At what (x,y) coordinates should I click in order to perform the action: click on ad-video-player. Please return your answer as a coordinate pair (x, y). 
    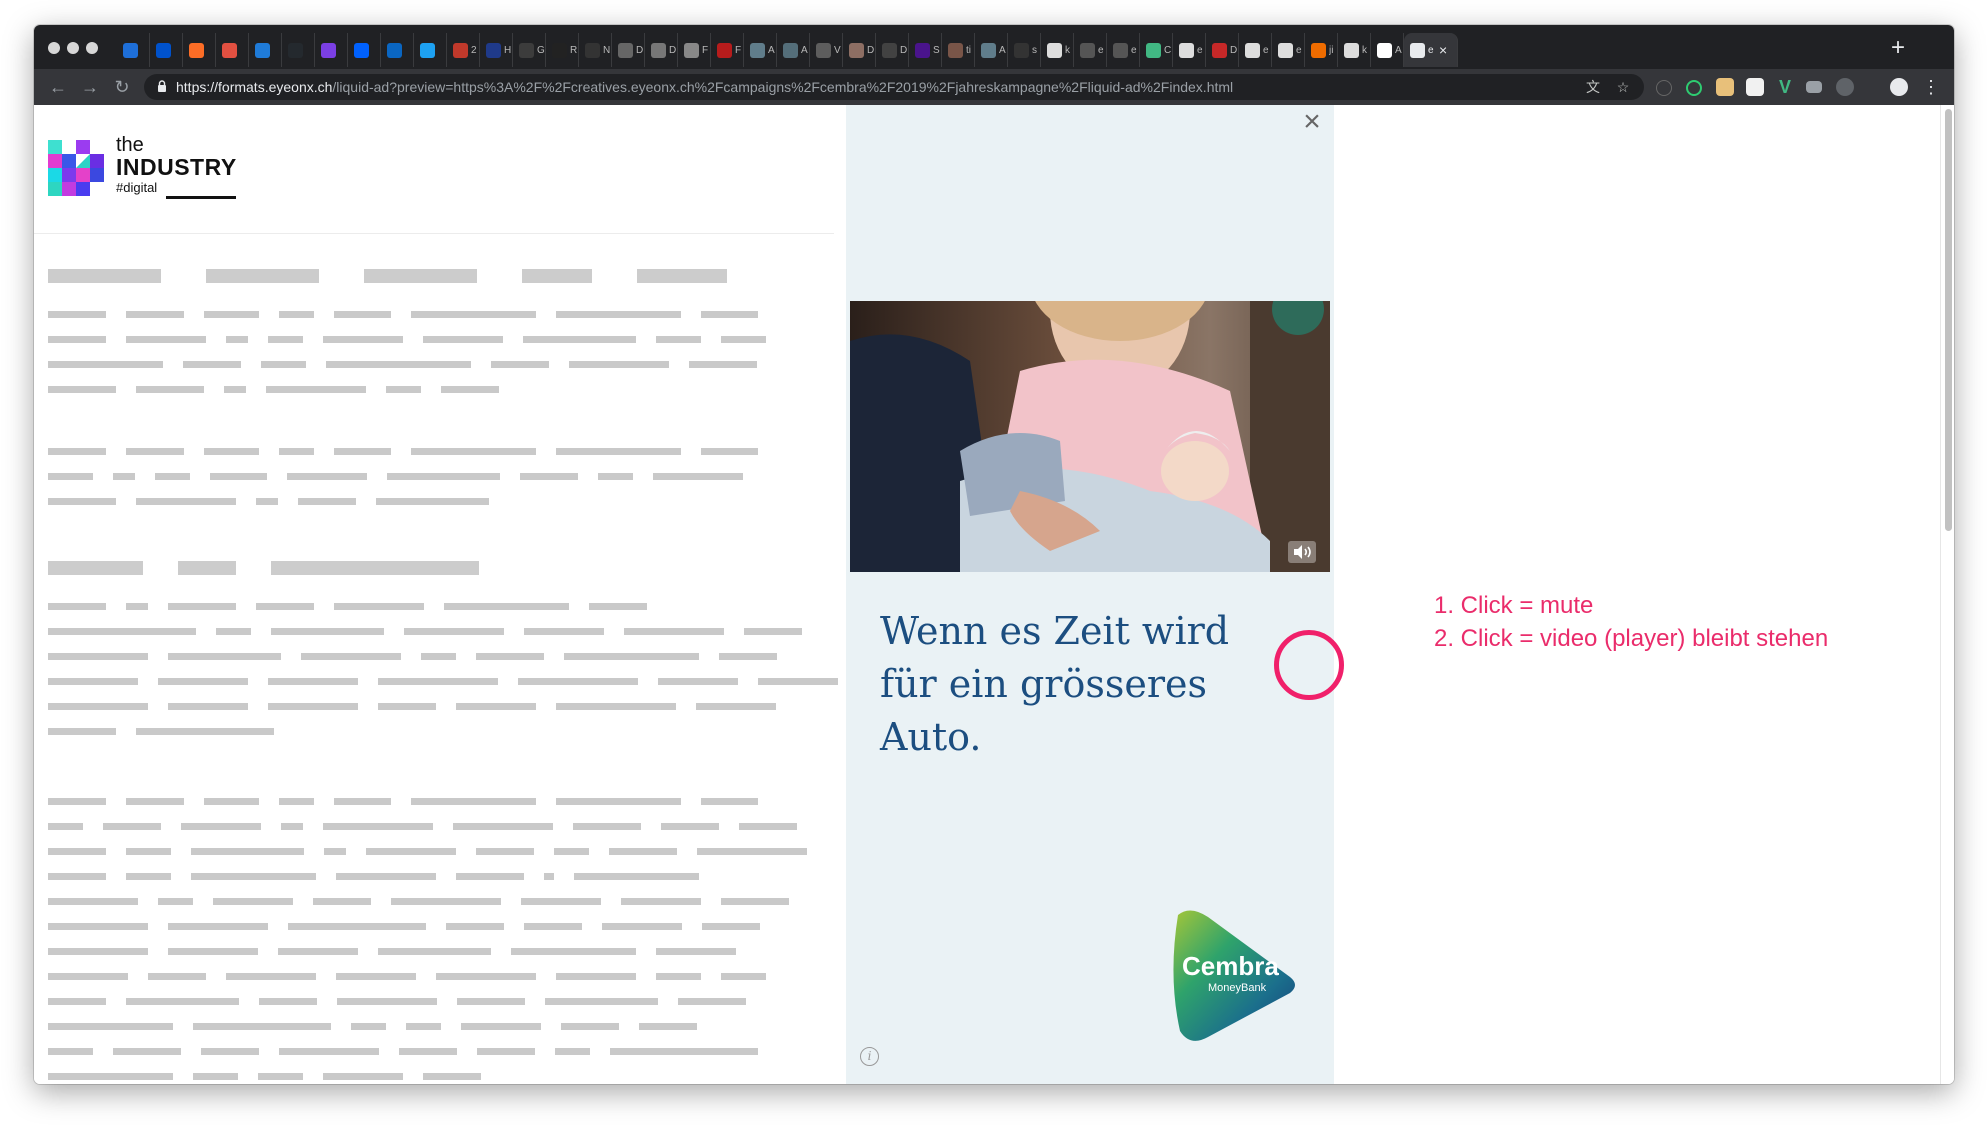
    Looking at the image, I should click on (1090, 436).